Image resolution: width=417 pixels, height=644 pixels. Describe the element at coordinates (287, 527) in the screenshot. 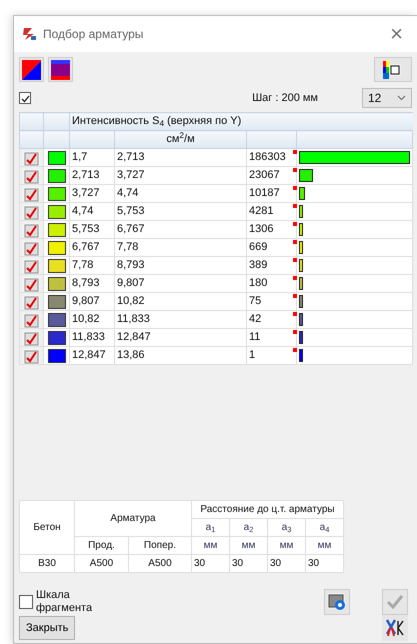

I see `column-header: a$_{3}$` at that location.